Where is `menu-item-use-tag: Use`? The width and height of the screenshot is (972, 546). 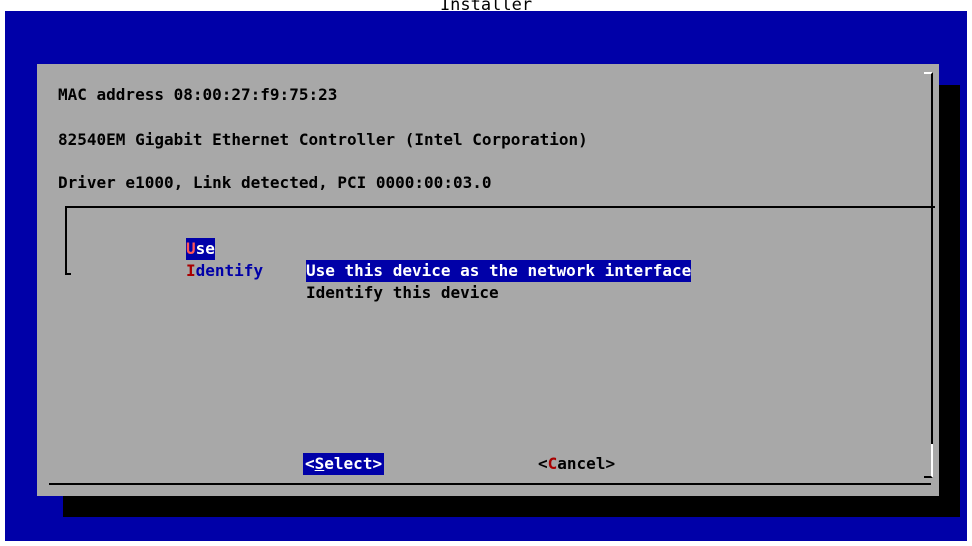 menu-item-use-tag: Use is located at coordinates (200, 249).